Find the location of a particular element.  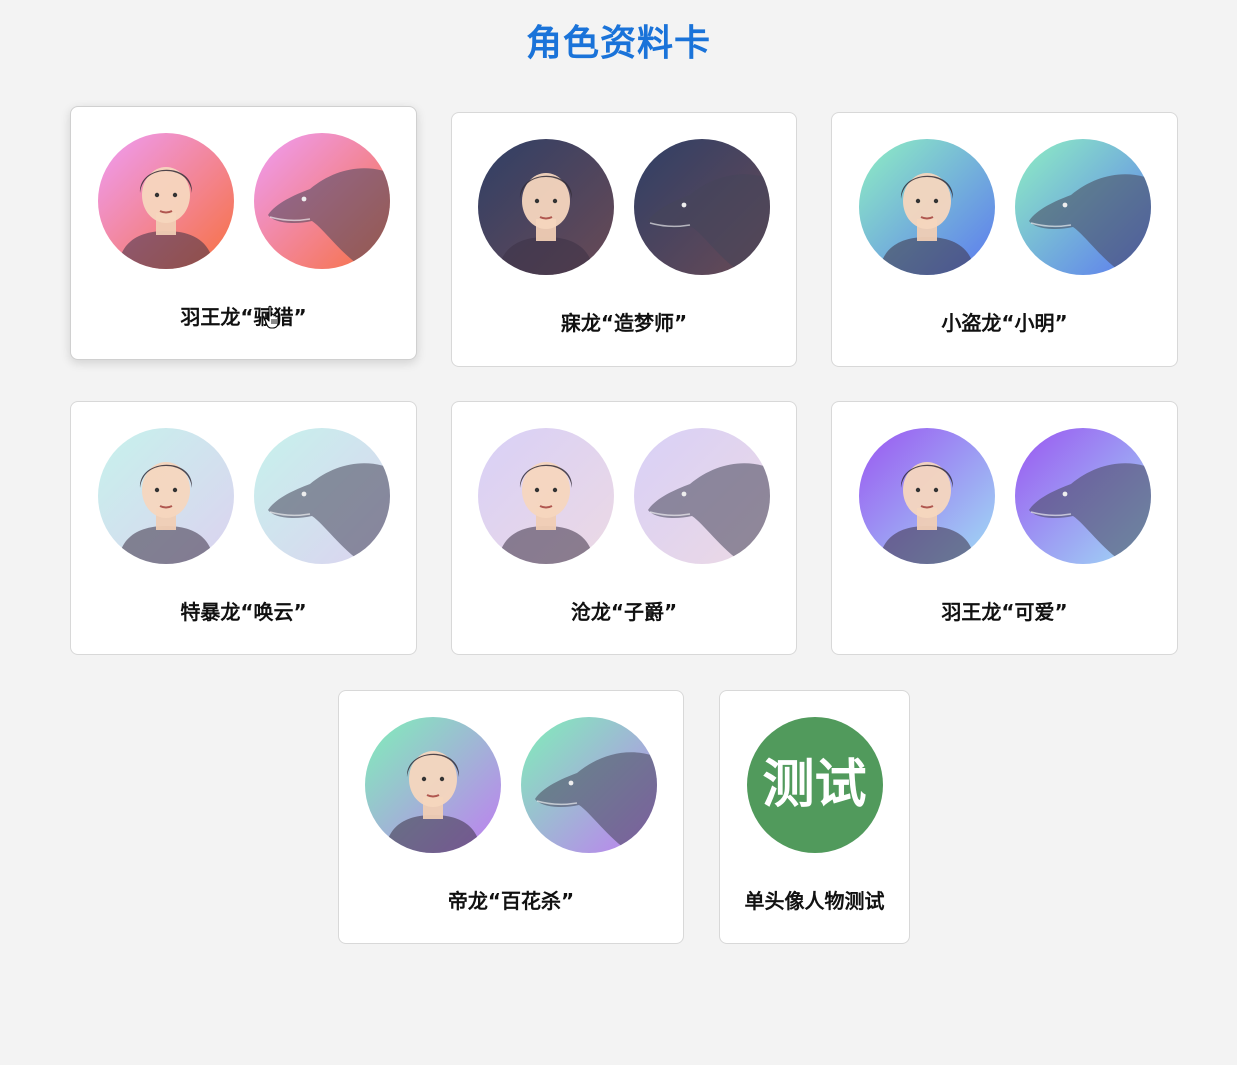

character-card: 羽王龙“可爱” is located at coordinates (1004, 528).